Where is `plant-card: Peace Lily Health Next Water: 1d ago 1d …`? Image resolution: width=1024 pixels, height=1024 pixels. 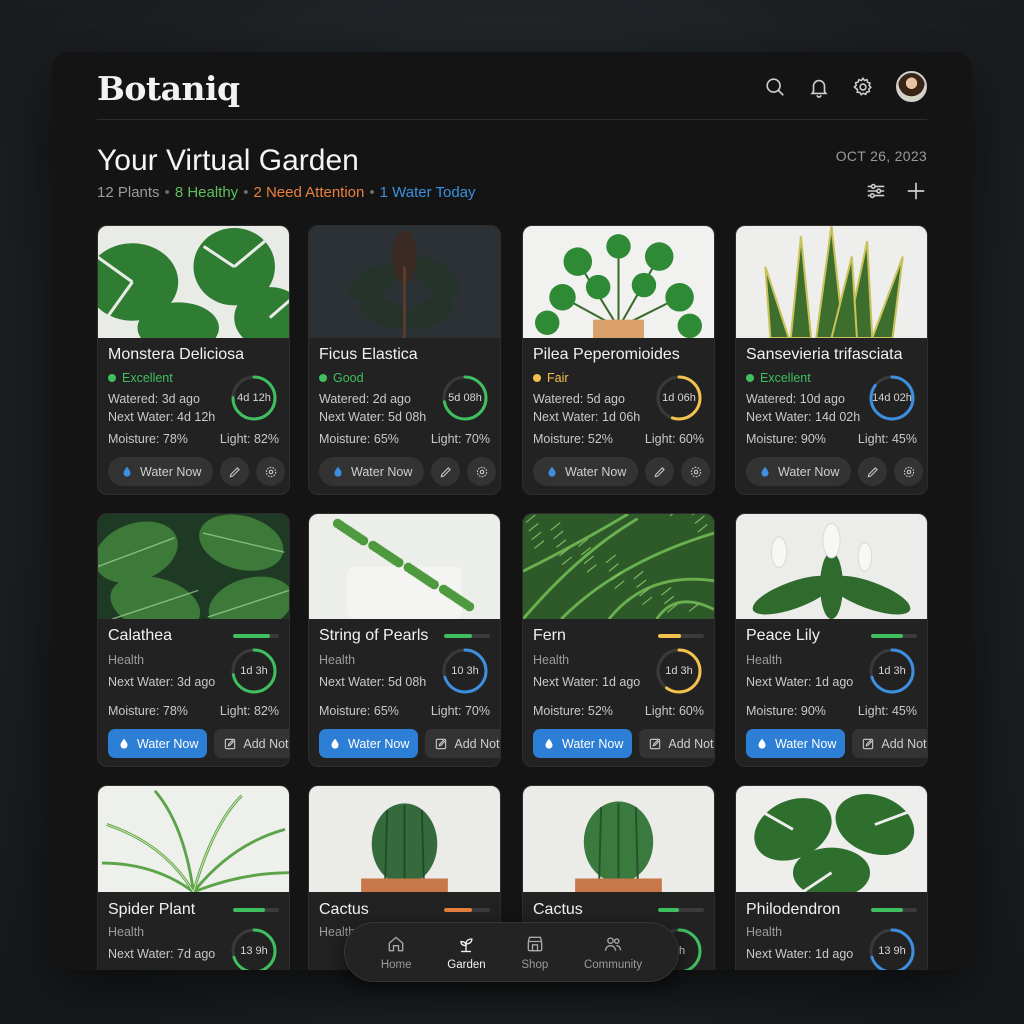 plant-card: Peace Lily Health Next Water: 1d ago 1d … is located at coordinates (831, 640).